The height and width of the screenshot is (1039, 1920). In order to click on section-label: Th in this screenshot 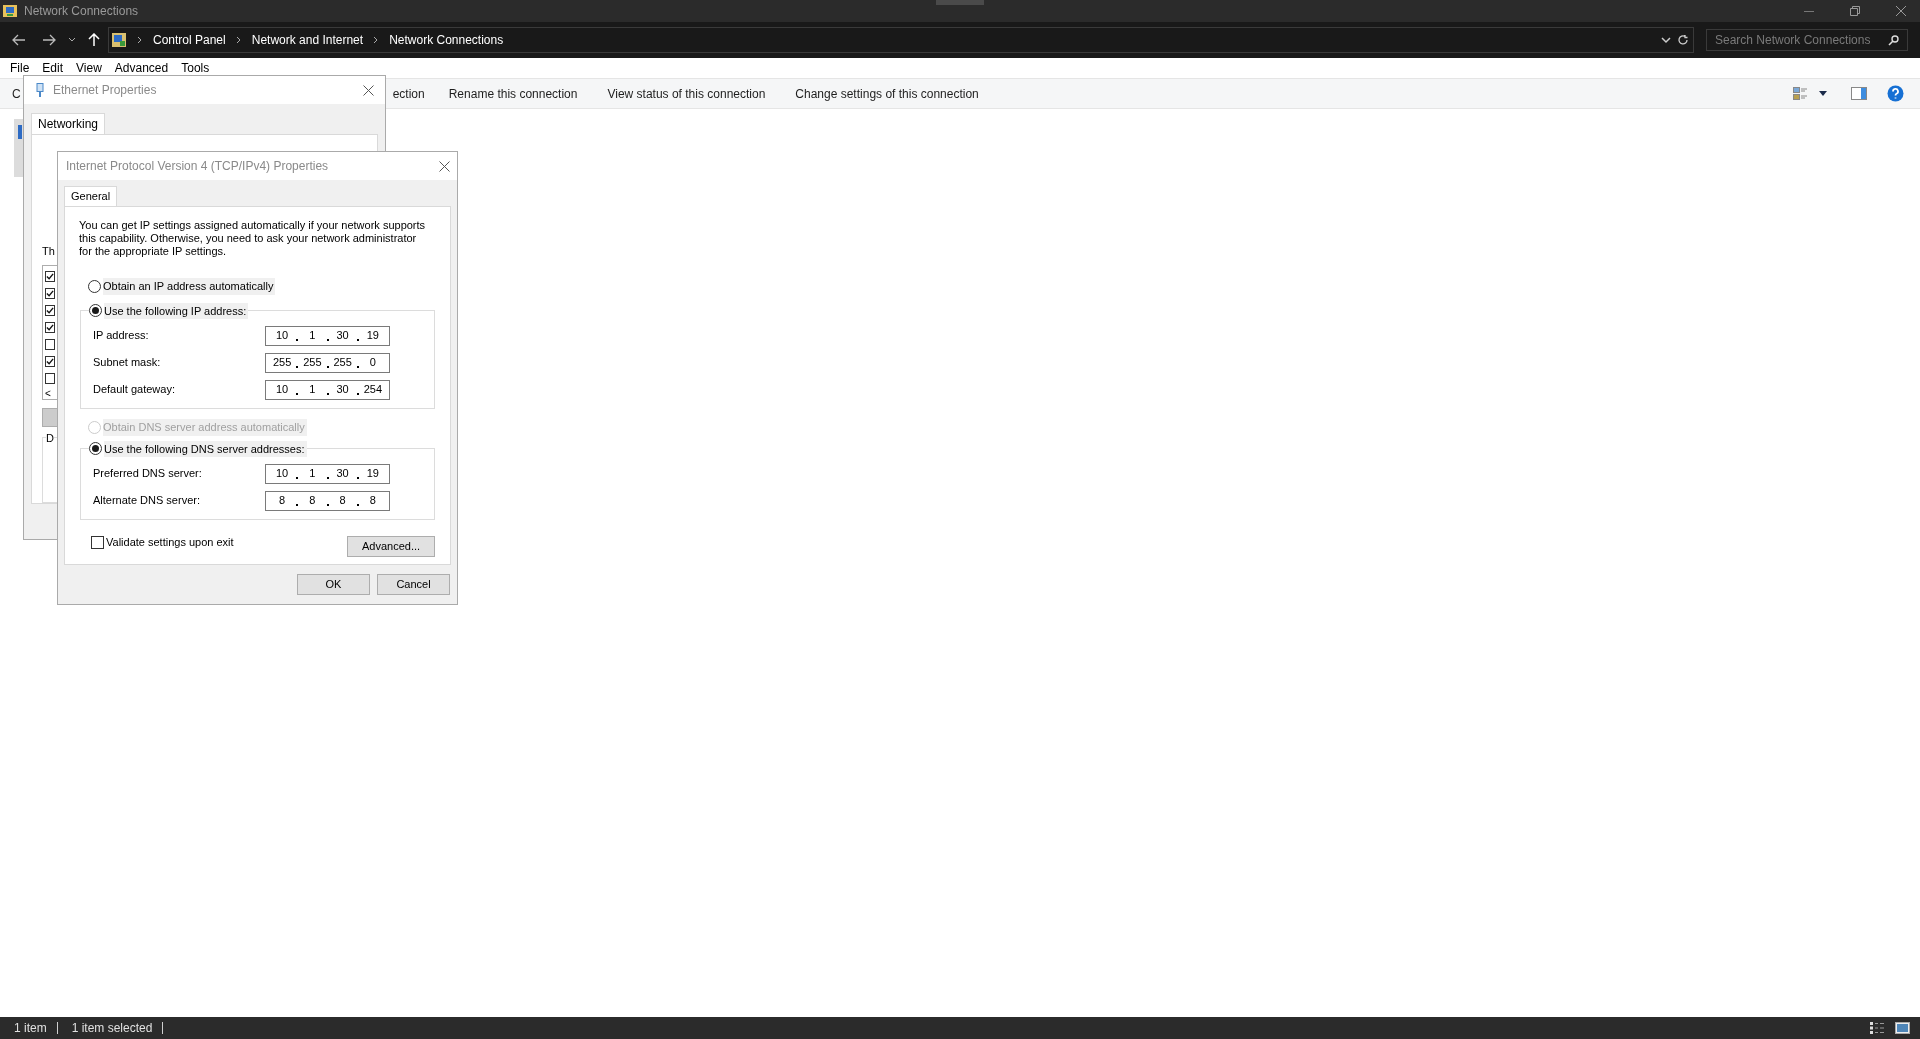, I will do `click(48, 251)`.